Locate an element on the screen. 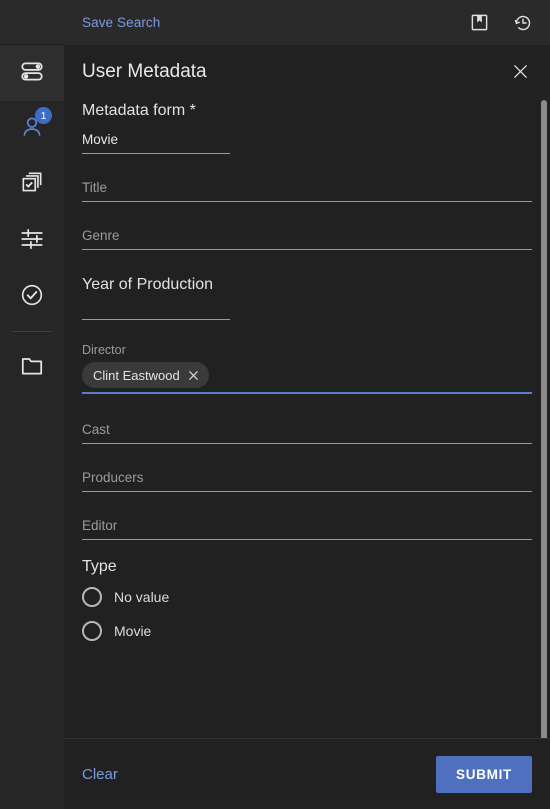 Image resolution: width=550 pixels, height=809 pixels. stacked-cards-check-icon is located at coordinates (32, 185).